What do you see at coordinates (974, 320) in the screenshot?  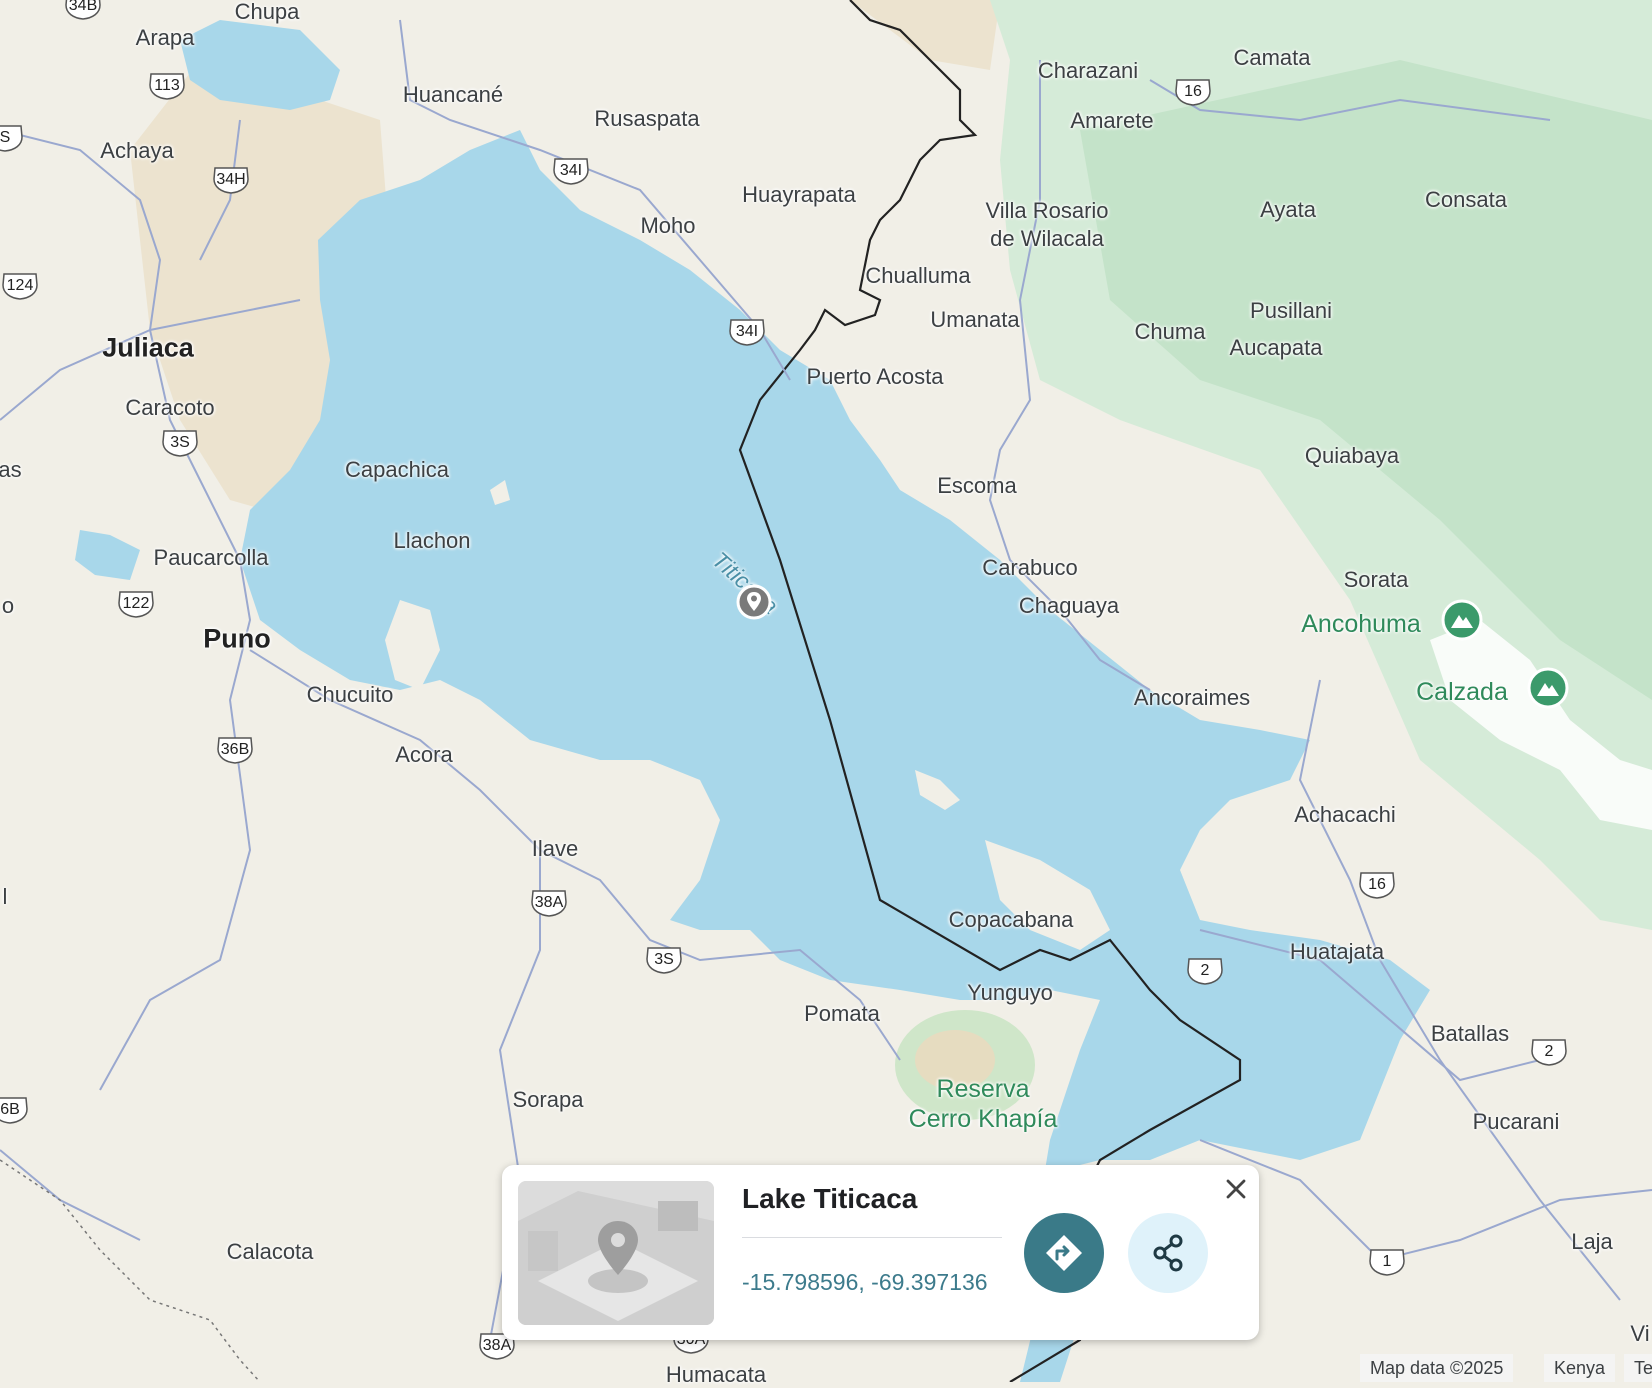 I see `place-label: Umanata` at bounding box center [974, 320].